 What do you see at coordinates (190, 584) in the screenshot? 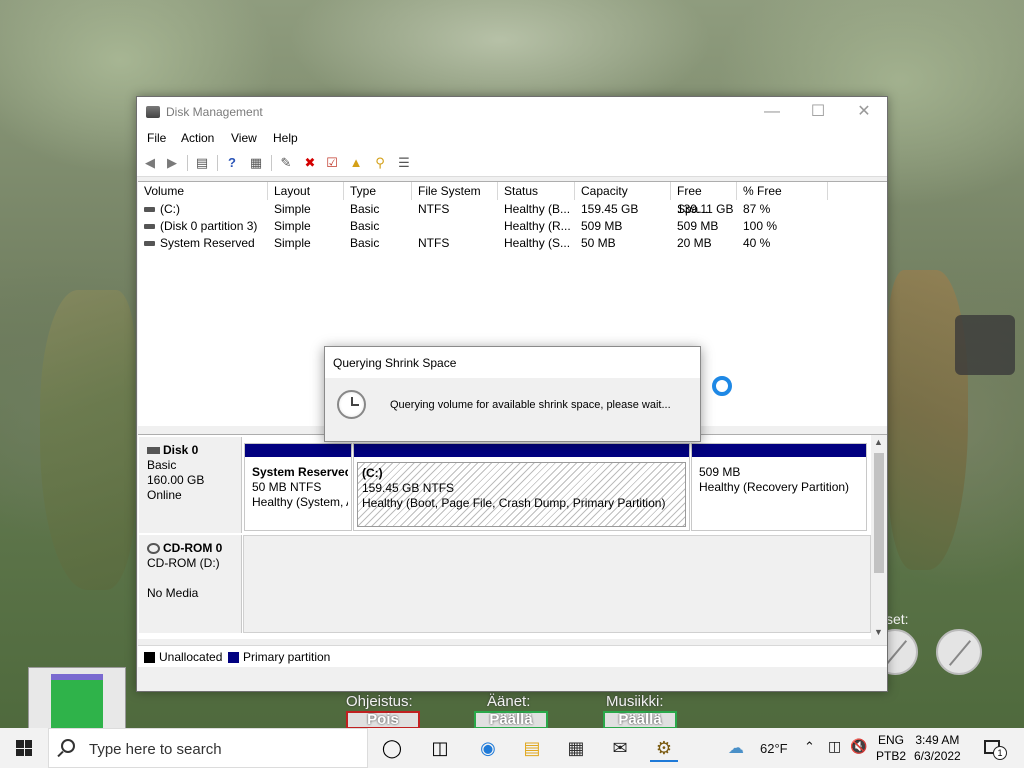
I see `cdrom0-label: CD-ROM 0 CD-ROM (D:) No Media` at bounding box center [190, 584].